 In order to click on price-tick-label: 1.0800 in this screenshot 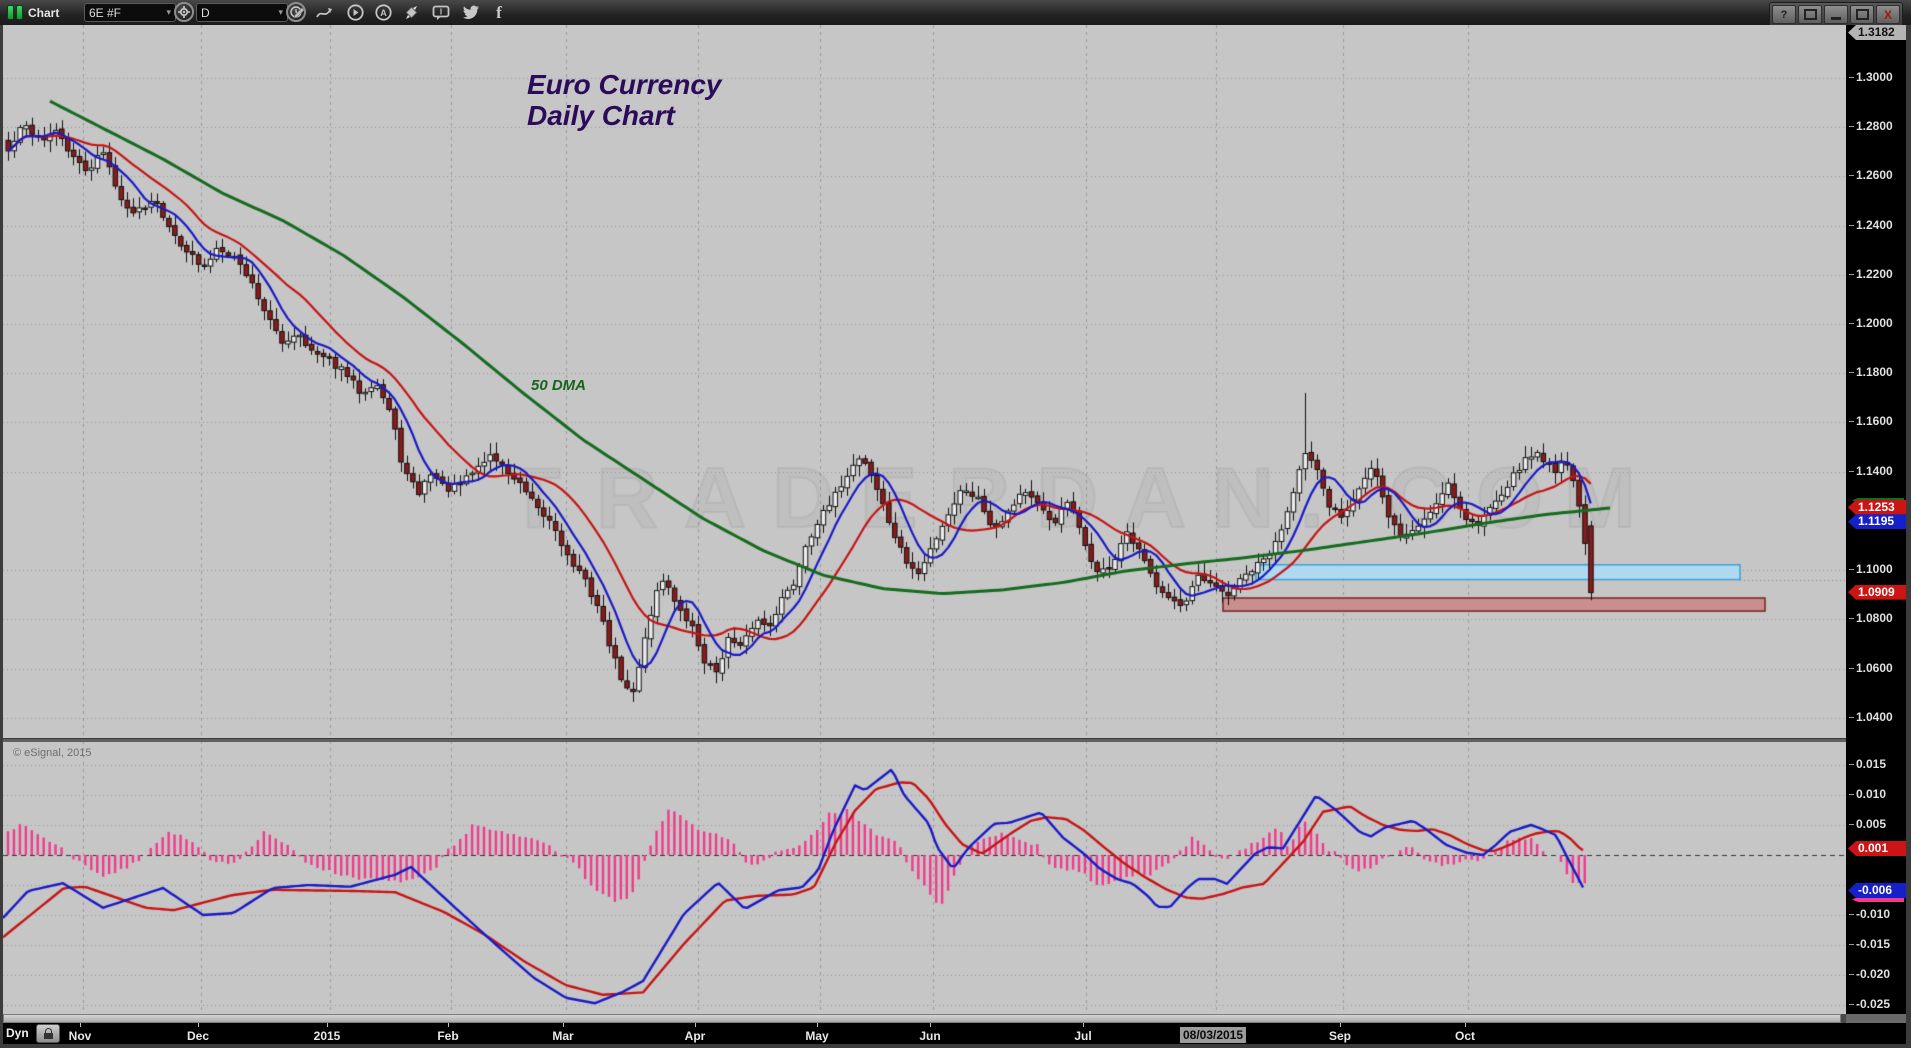, I will do `click(1871, 618)`.